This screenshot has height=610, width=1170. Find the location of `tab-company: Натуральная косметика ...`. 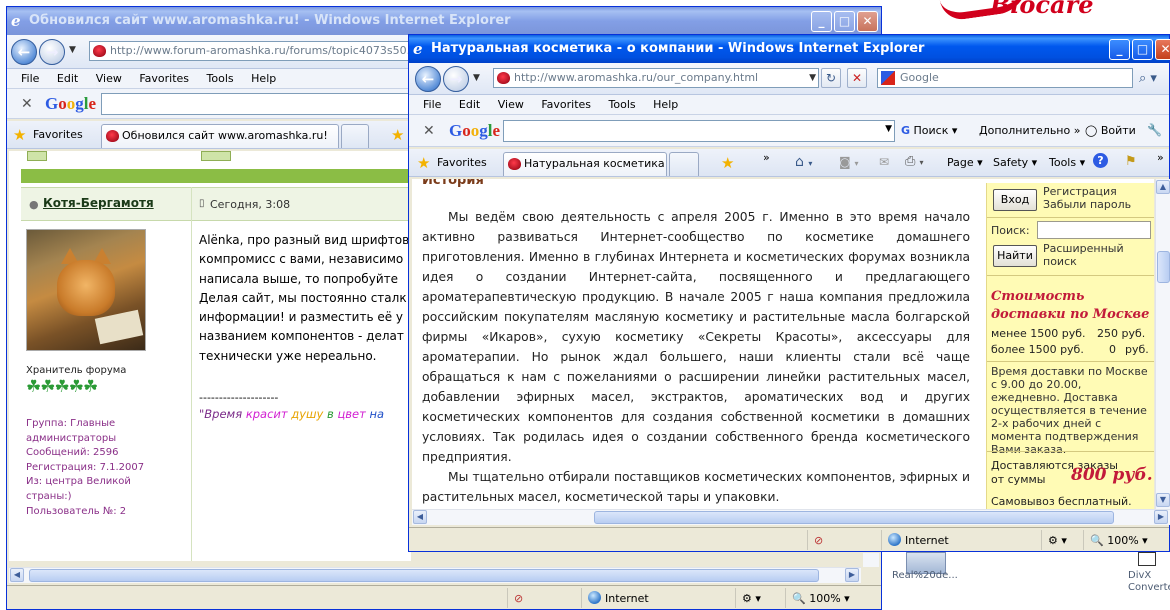

tab-company: Натуральная косметика ... is located at coordinates (585, 164).